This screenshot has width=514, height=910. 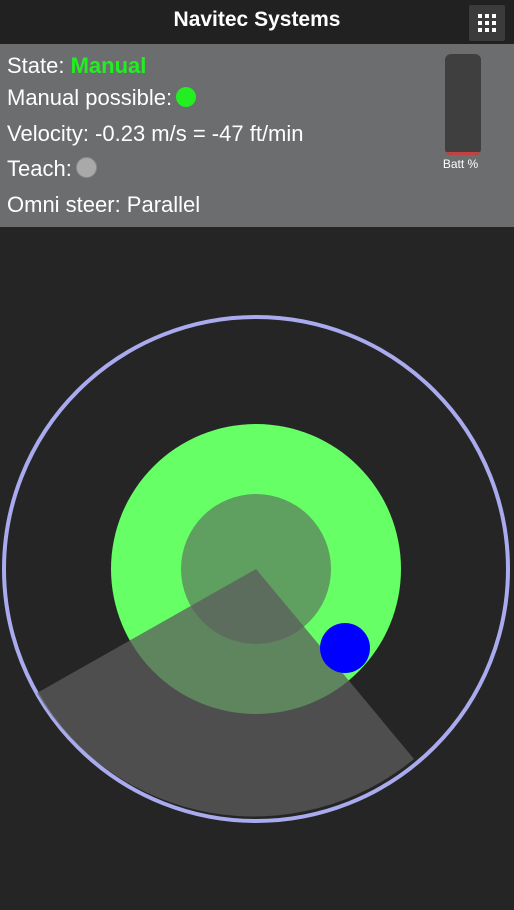 I want to click on manual-possible-row: Manual possible:, so click(x=102, y=98).